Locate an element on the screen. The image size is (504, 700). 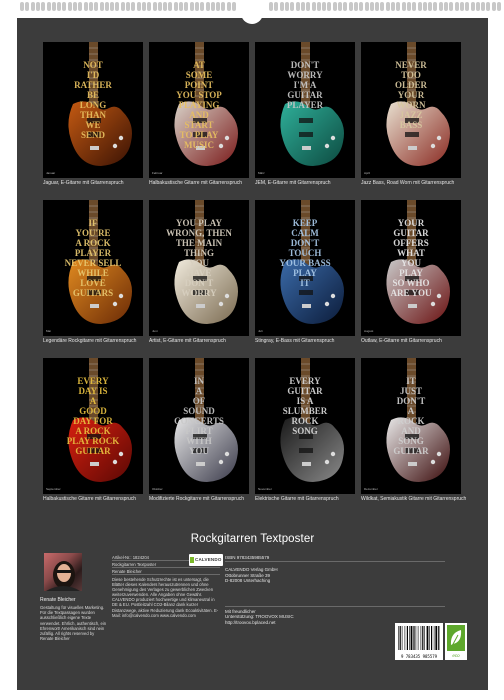
quote-line: A is located at coordinates (93, 401).